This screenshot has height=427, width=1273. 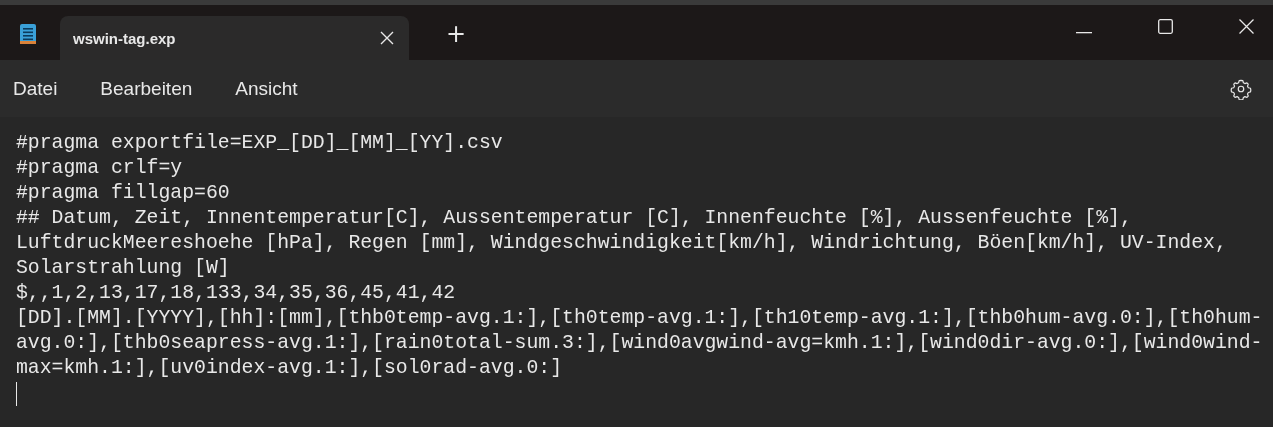 What do you see at coordinates (100, 168) in the screenshot?
I see `text-line: #pragma crlf=y` at bounding box center [100, 168].